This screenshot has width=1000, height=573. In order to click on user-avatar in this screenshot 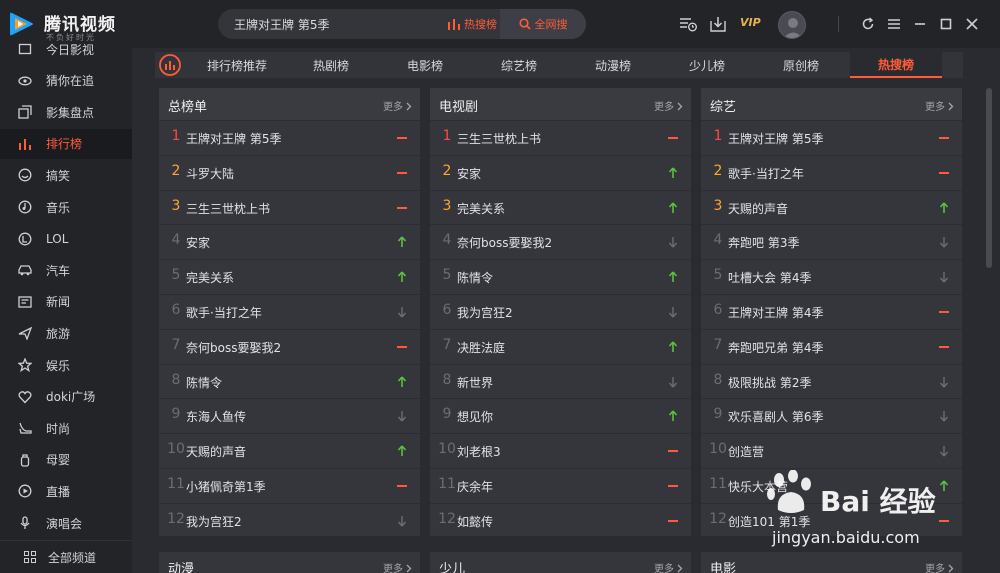, I will do `click(792, 25)`.